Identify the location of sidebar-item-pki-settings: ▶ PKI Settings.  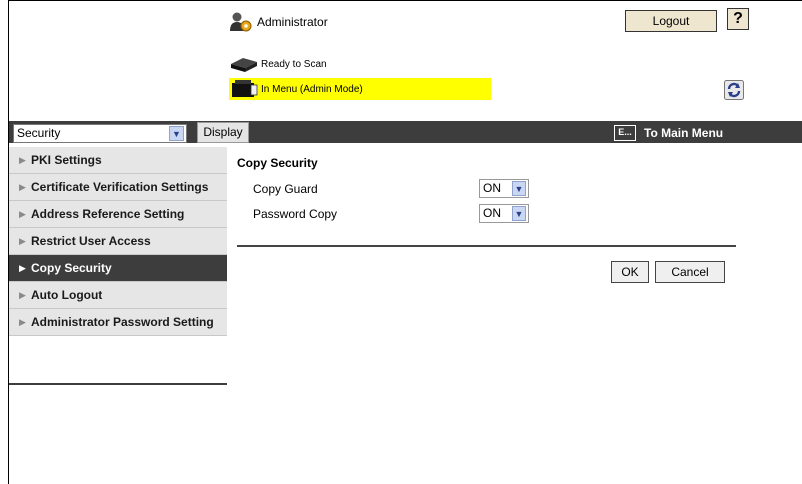
(118, 160).